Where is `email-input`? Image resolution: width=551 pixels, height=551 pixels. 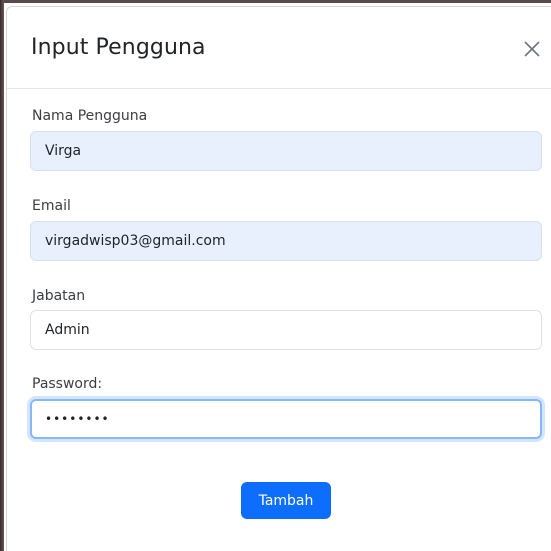
email-input is located at coordinates (286, 241).